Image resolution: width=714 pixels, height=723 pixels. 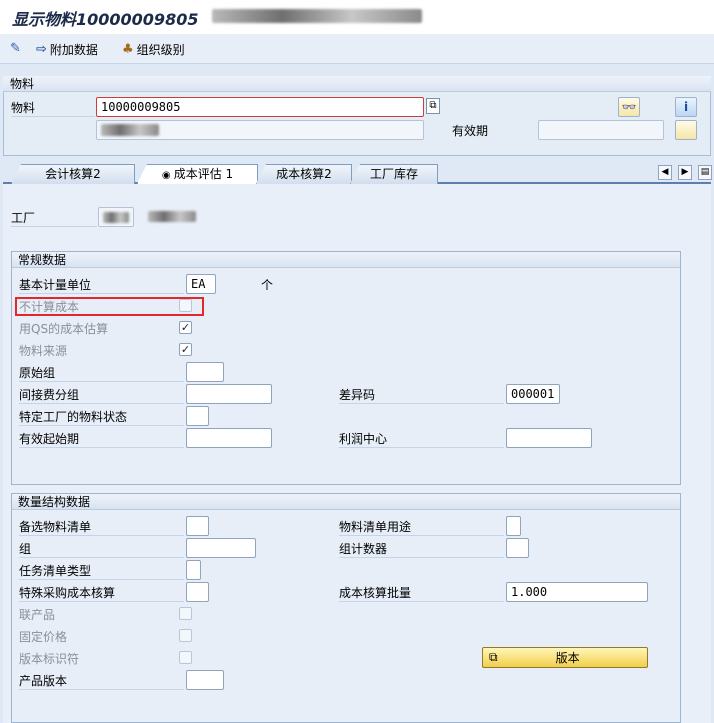 I want to click on production-version-field, so click(x=205, y=680).